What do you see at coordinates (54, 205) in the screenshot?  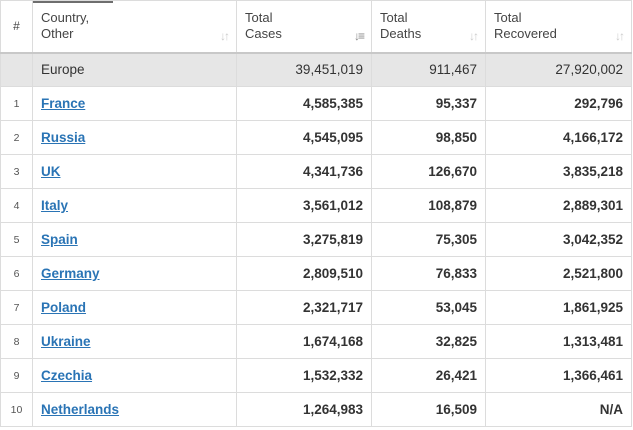 I see `country-link: Italy` at bounding box center [54, 205].